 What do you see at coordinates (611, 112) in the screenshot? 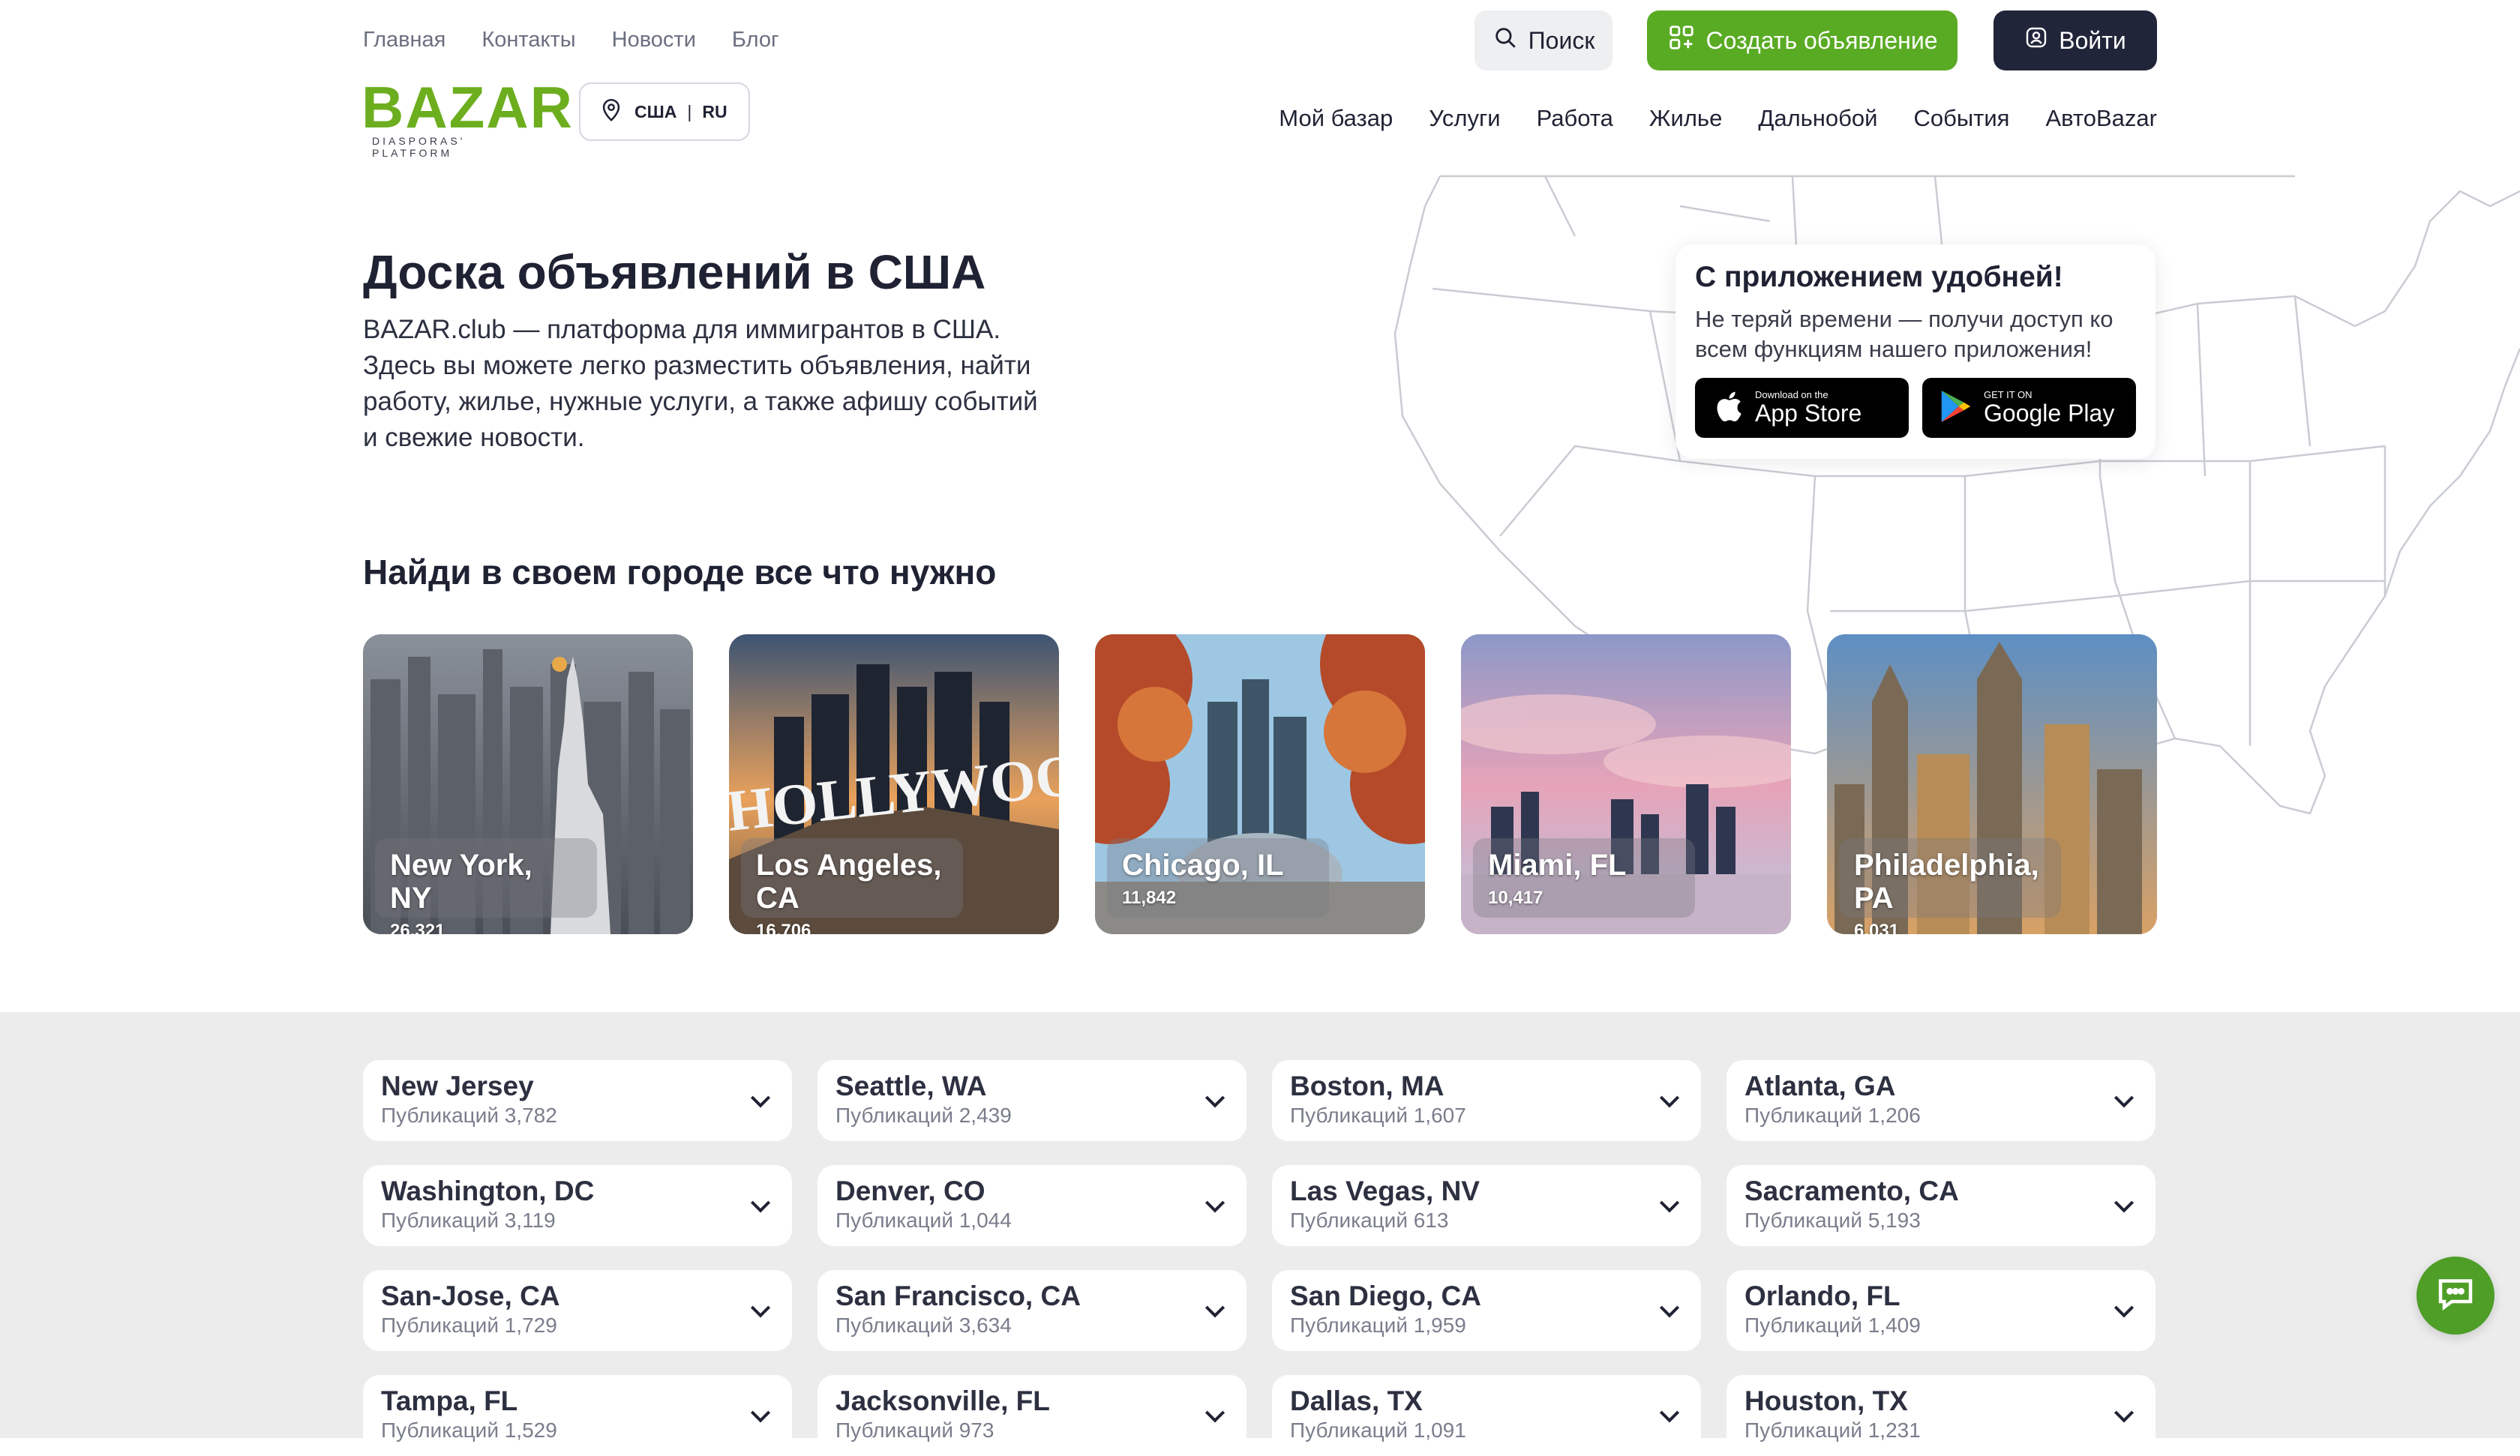
I see `location-pin-icon` at bounding box center [611, 112].